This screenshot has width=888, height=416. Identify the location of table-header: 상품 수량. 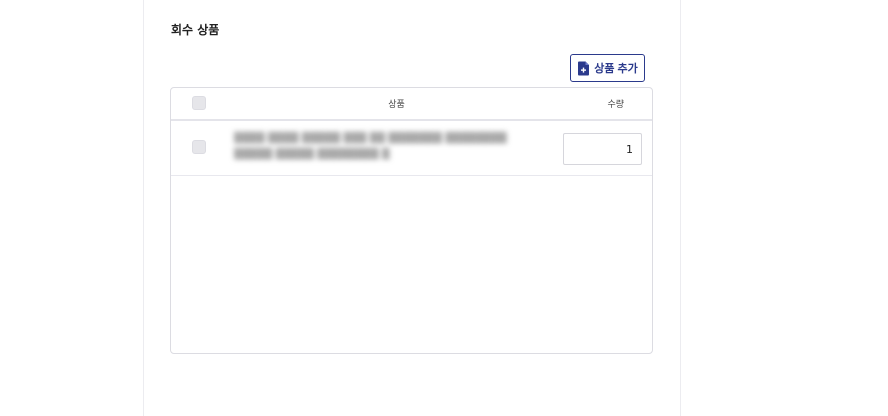
(411, 104).